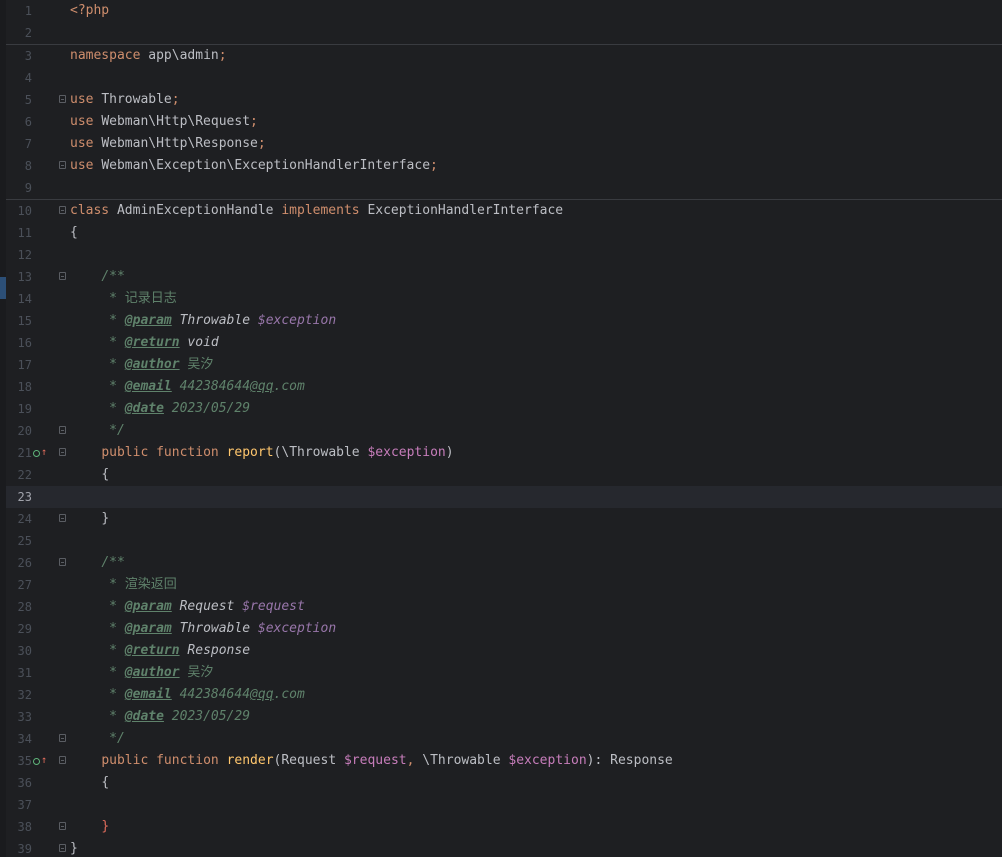 Image resolution: width=1002 pixels, height=857 pixels. Describe the element at coordinates (250, 760) in the screenshot. I see `method-name: render` at that location.